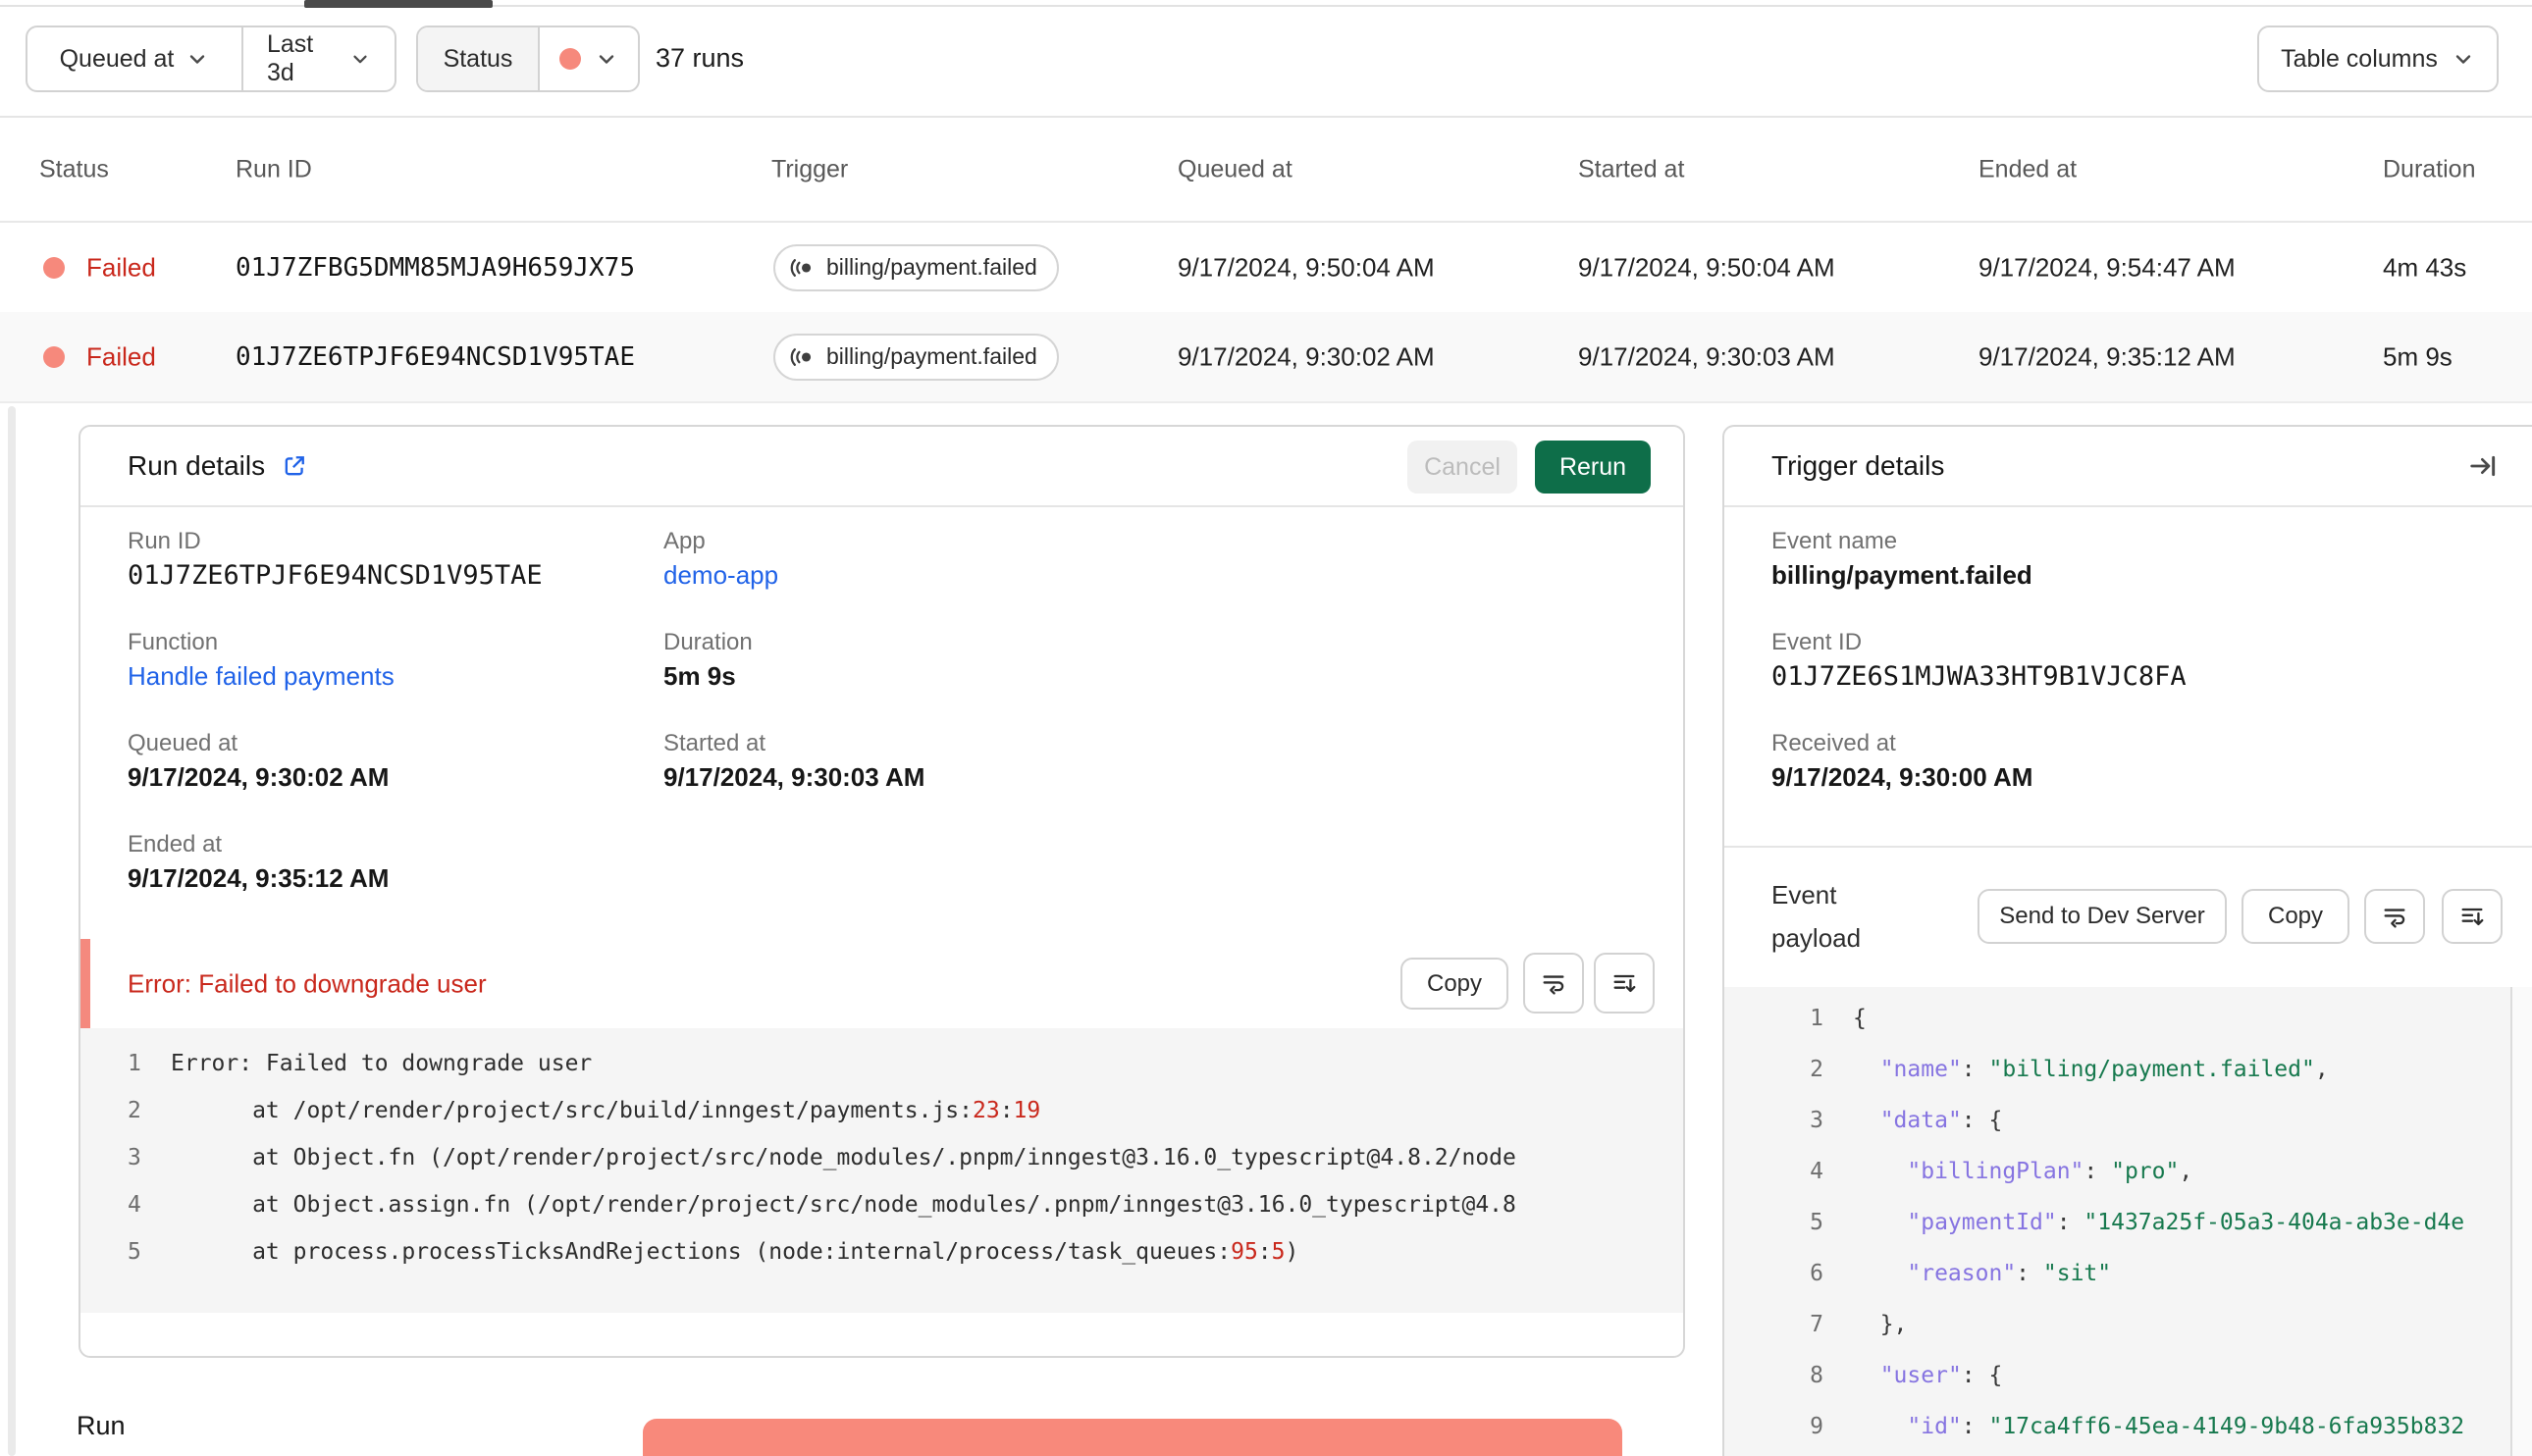 This screenshot has height=1456, width=2532. I want to click on time-field-label: Queued at, so click(117, 58).